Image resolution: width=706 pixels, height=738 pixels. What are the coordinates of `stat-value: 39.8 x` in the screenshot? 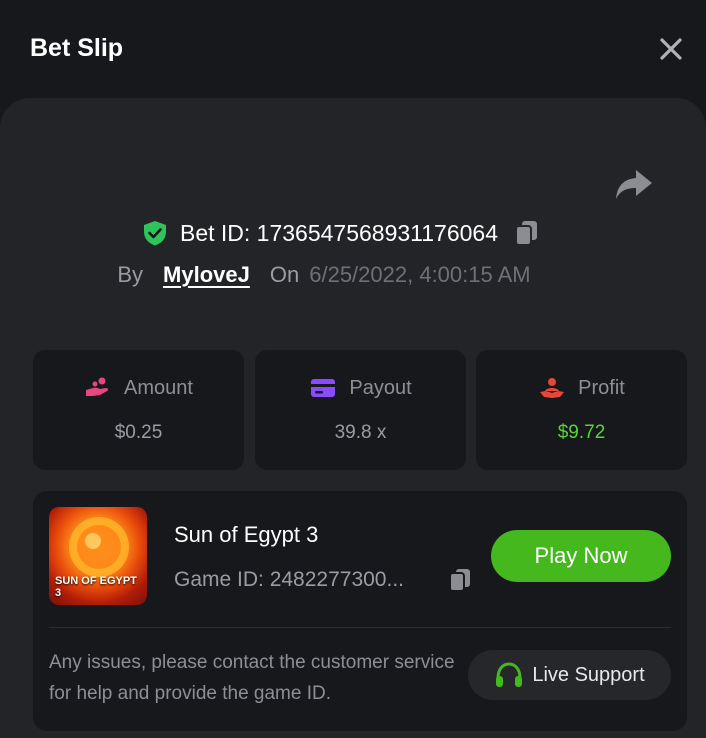 It's located at (360, 432).